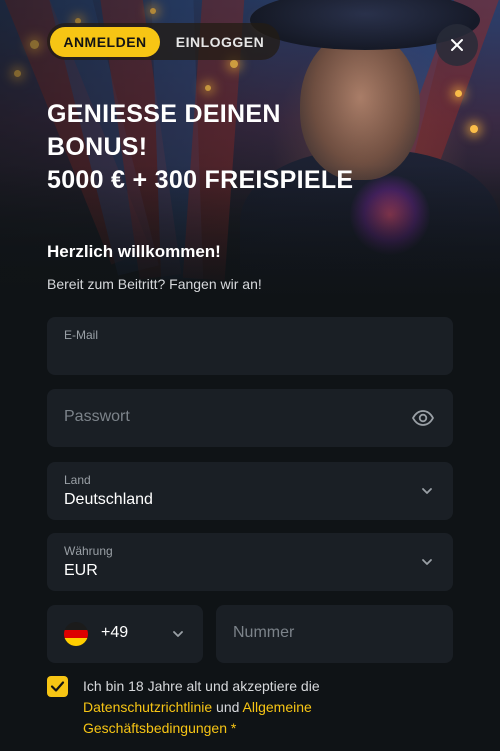 The height and width of the screenshot is (751, 500). What do you see at coordinates (227, 707) in the screenshot?
I see `consent-text-and: und` at bounding box center [227, 707].